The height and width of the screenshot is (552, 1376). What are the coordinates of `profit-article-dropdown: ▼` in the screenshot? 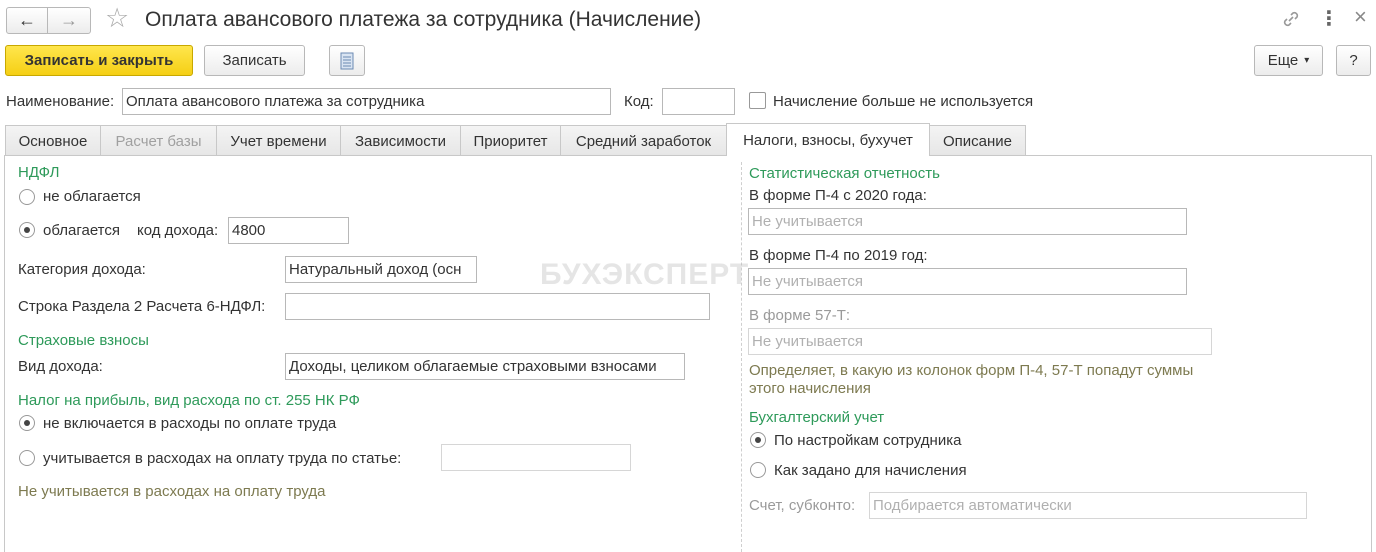 It's located at (630, 457).